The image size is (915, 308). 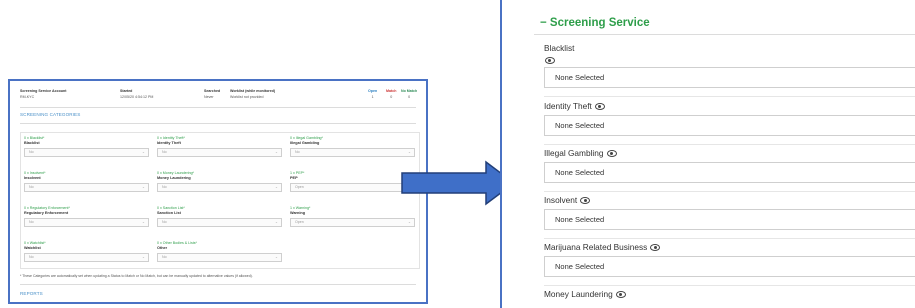 What do you see at coordinates (253, 91) in the screenshot?
I see `worklist-label: Worklist (while monitored)` at bounding box center [253, 91].